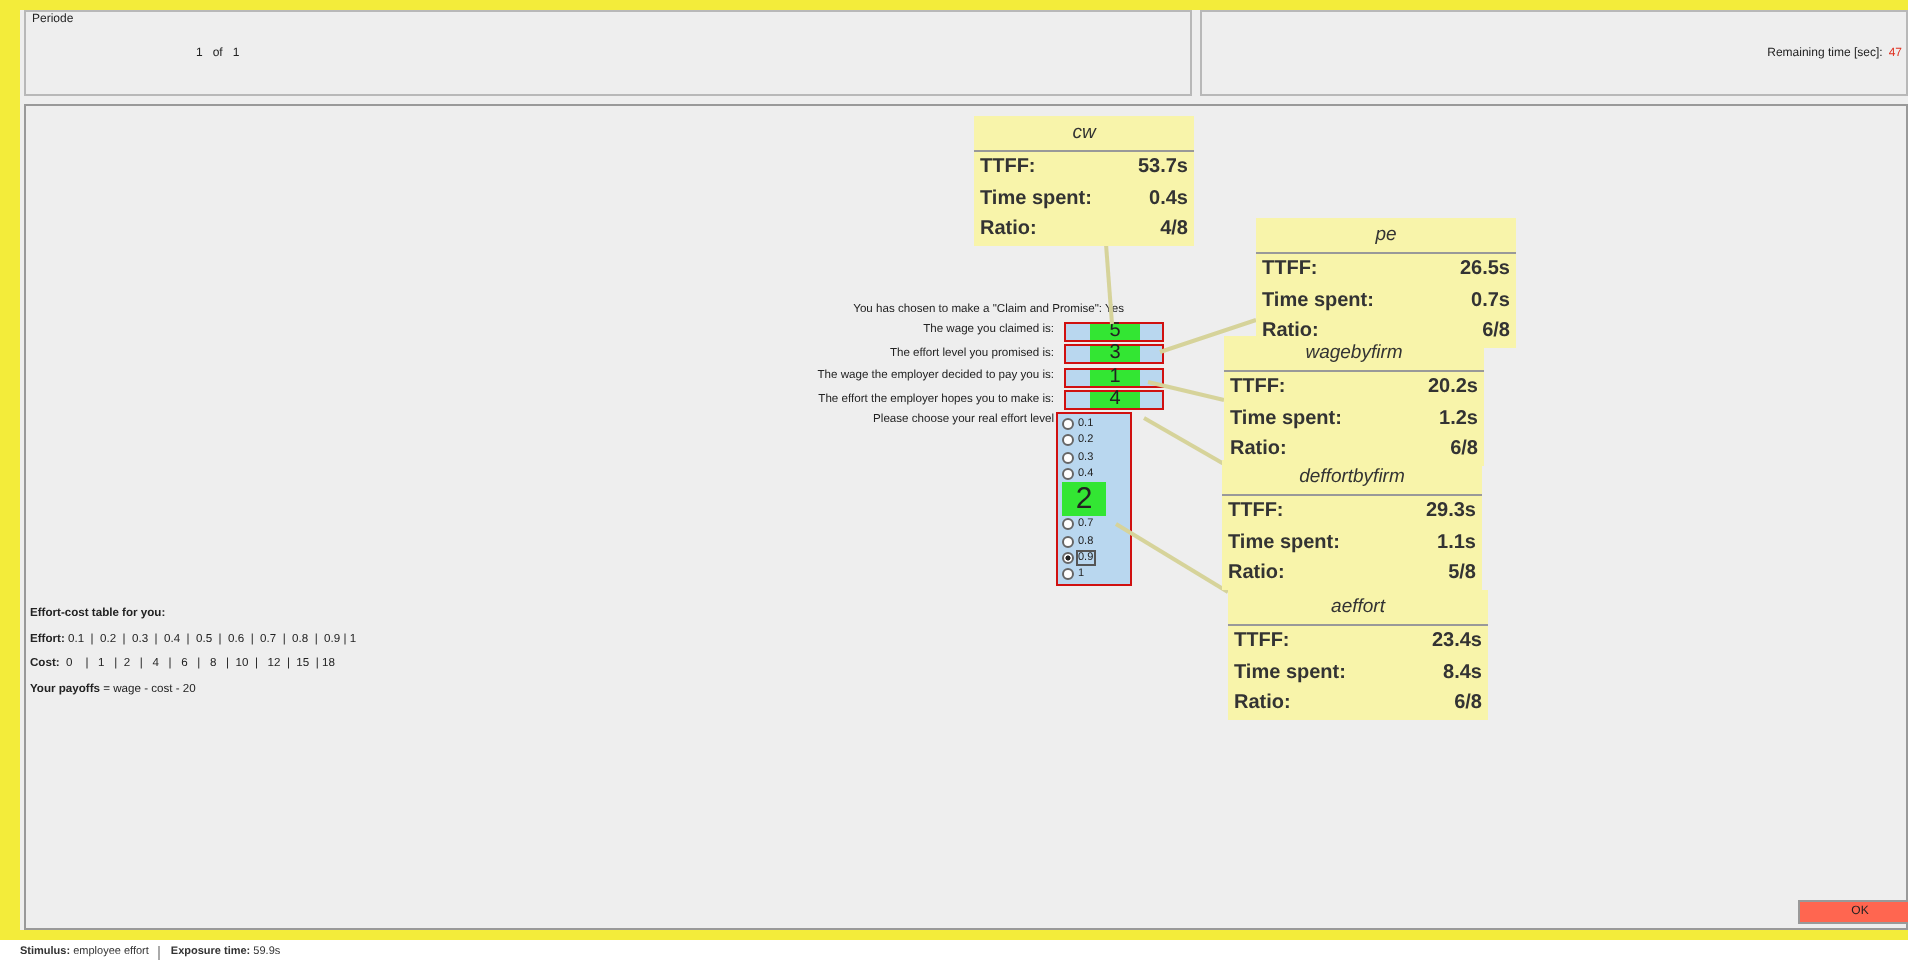 This screenshot has height=964, width=1908. I want to click on stat-value: 20.2s, so click(1452, 388).